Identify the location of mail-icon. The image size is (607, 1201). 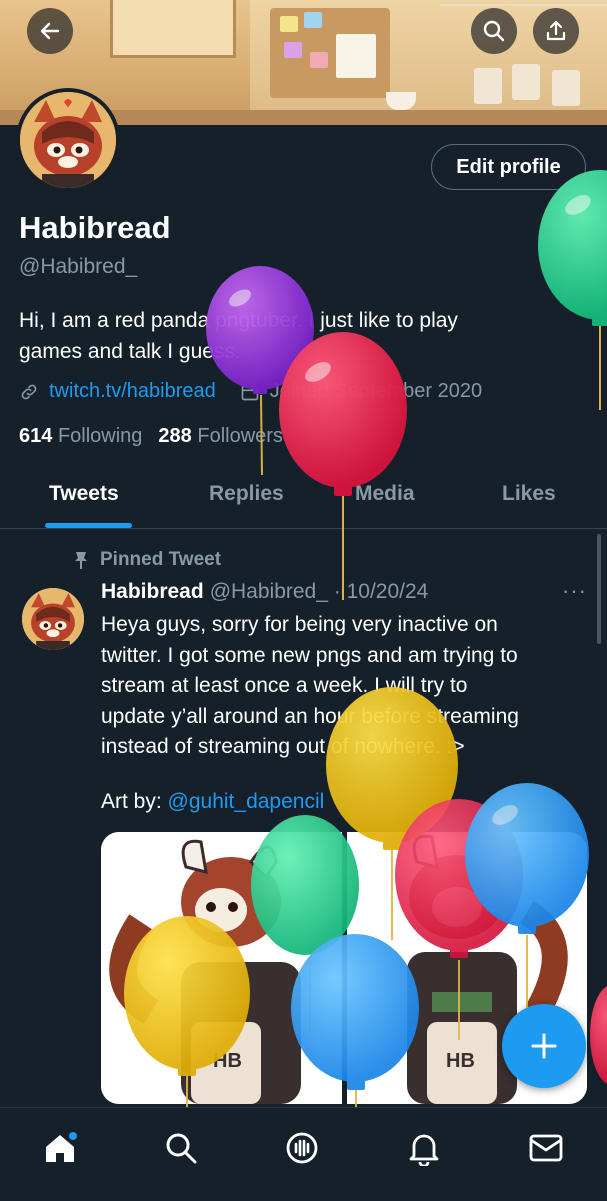
(546, 1148).